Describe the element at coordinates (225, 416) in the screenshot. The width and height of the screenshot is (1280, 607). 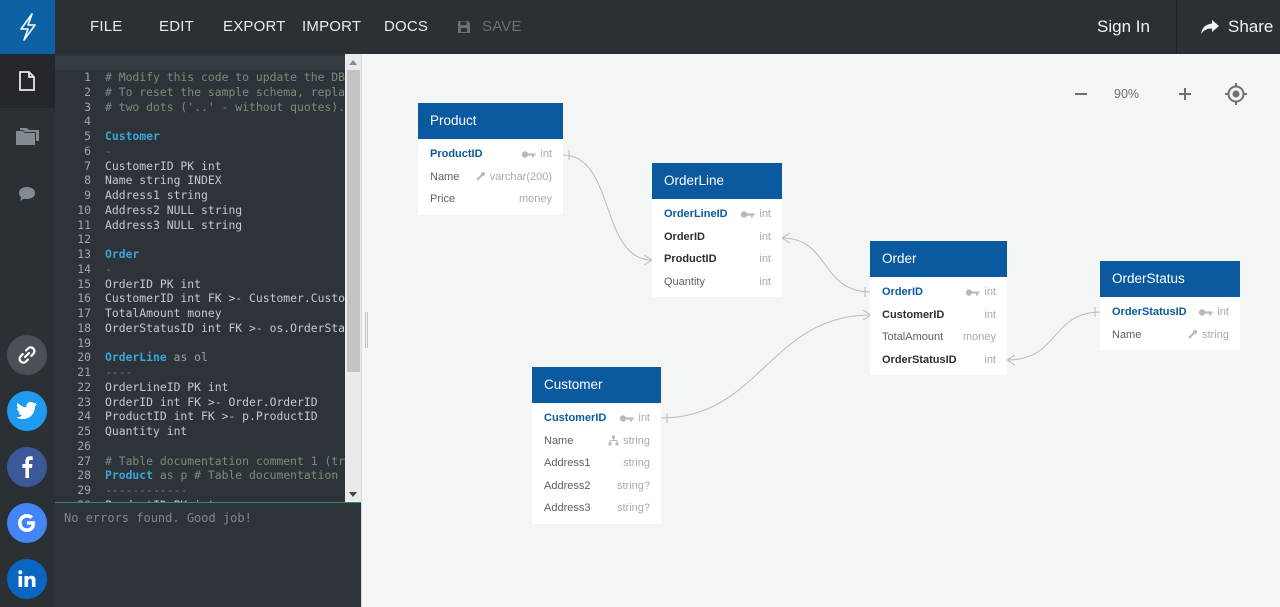
I see `code-line: ProductID int FK >- p.ProductID` at that location.